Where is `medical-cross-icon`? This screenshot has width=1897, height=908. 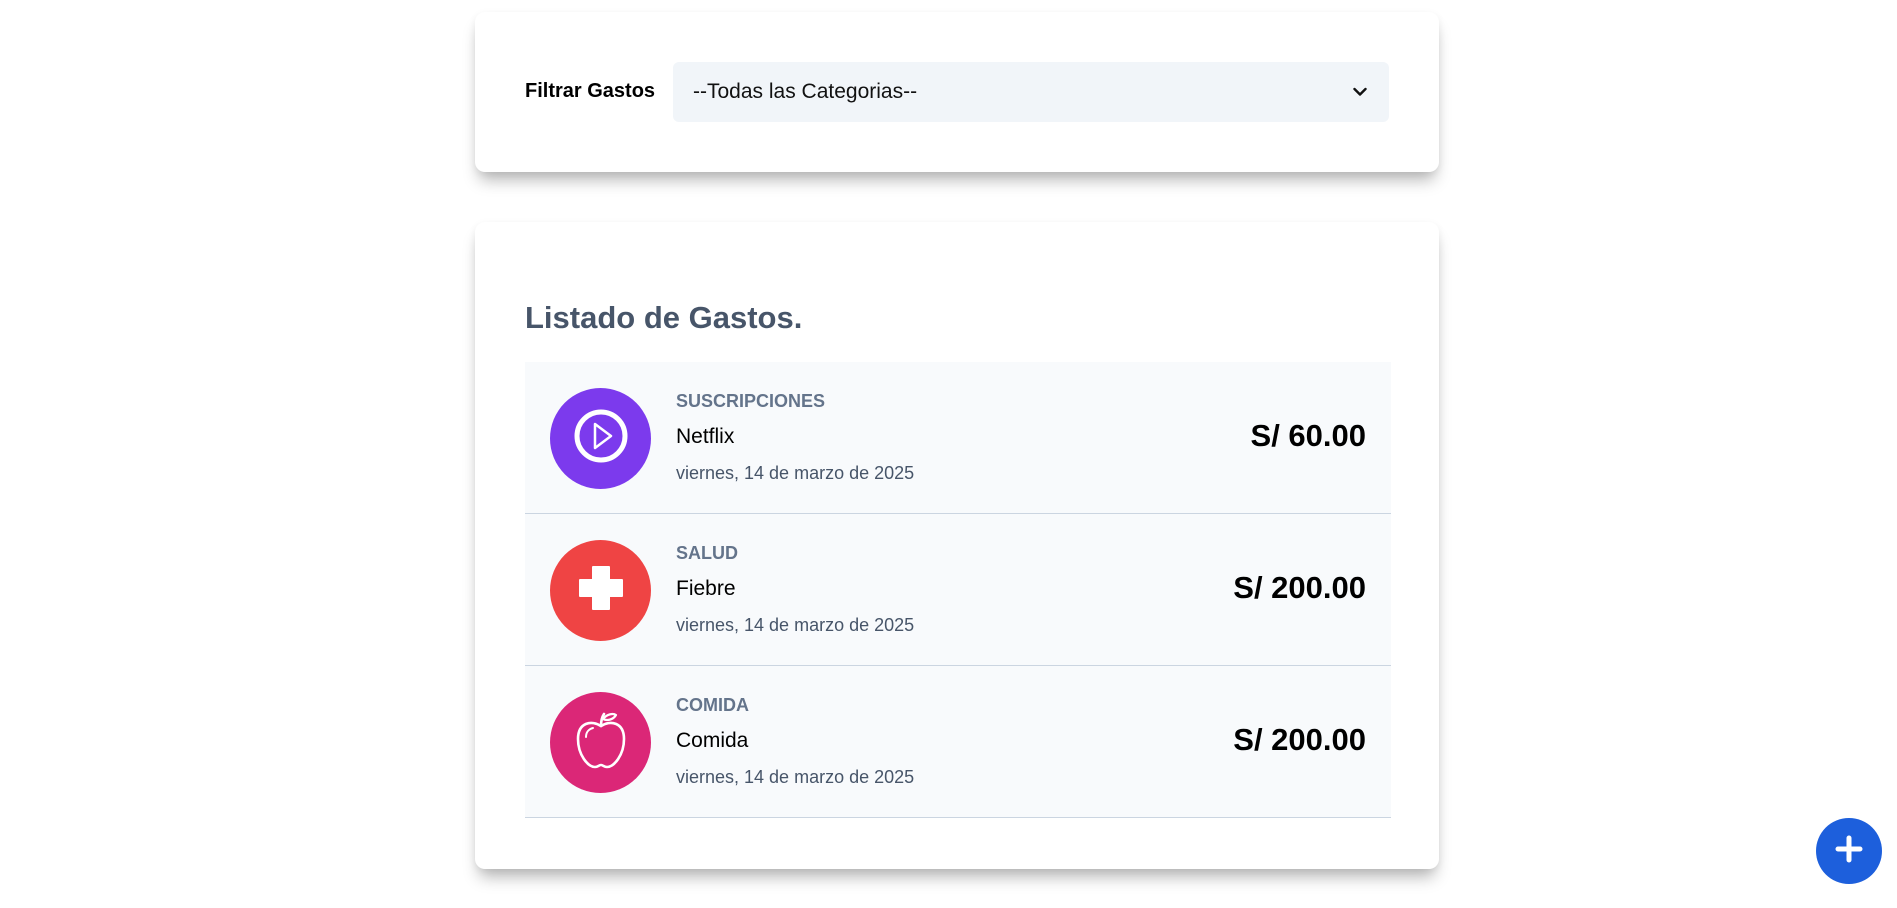
medical-cross-icon is located at coordinates (601, 590).